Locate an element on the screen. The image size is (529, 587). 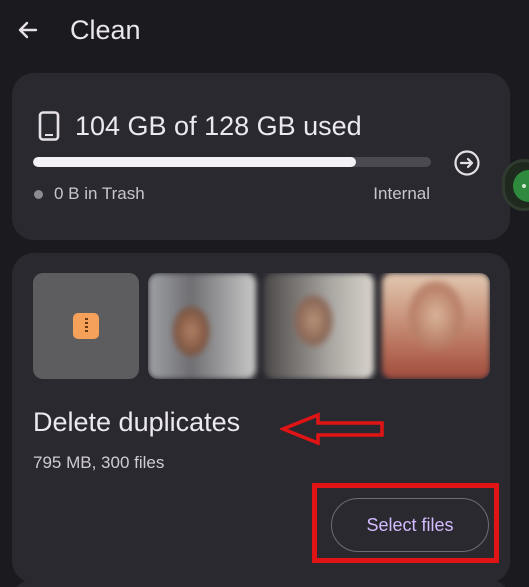
select-files-button: Select files is located at coordinates (410, 525).